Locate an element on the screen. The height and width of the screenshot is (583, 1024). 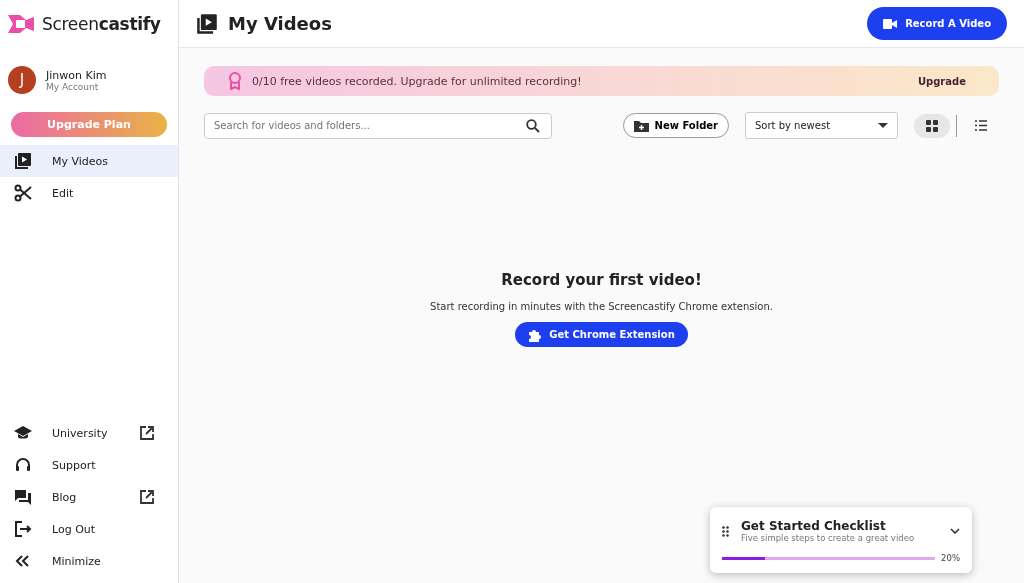
chat-icon is located at coordinates (23, 497).